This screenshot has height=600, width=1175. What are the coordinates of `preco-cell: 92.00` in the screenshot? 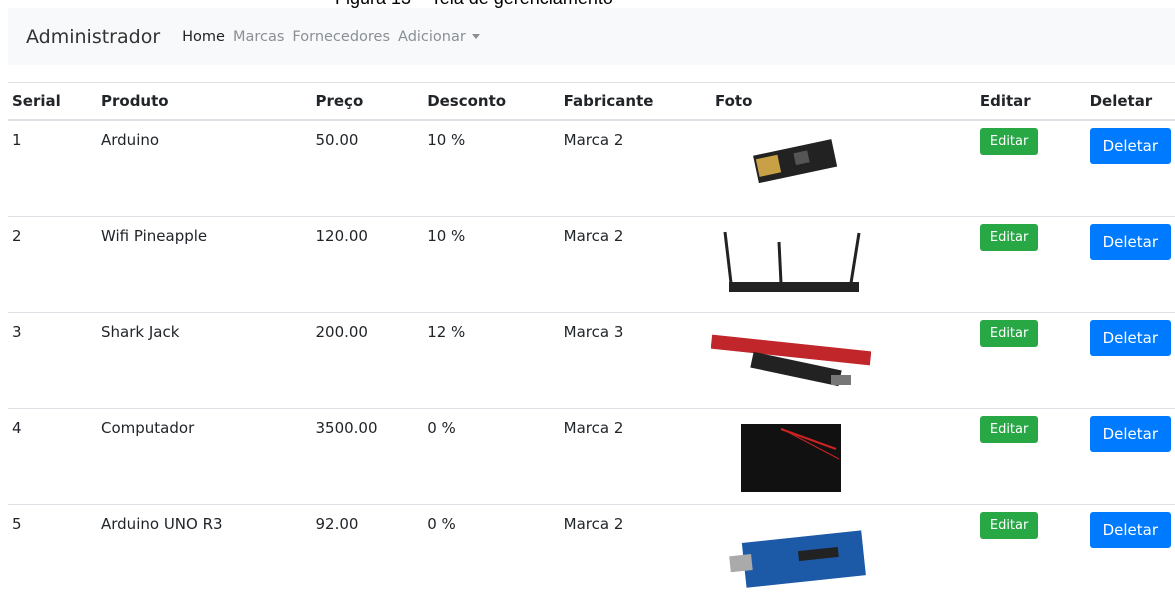 It's located at (367, 552).